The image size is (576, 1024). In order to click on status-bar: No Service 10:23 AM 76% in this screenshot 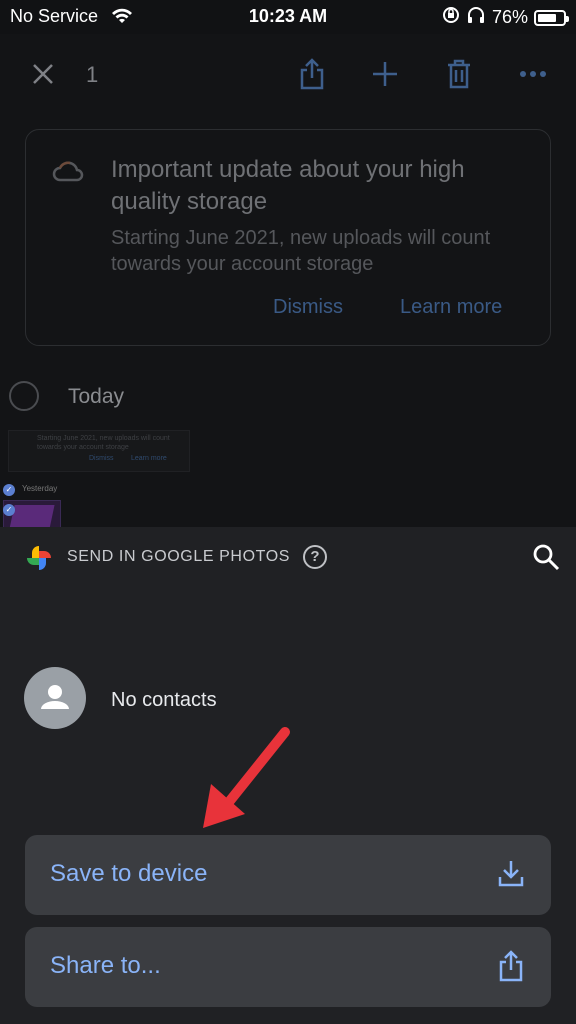, I will do `click(288, 17)`.